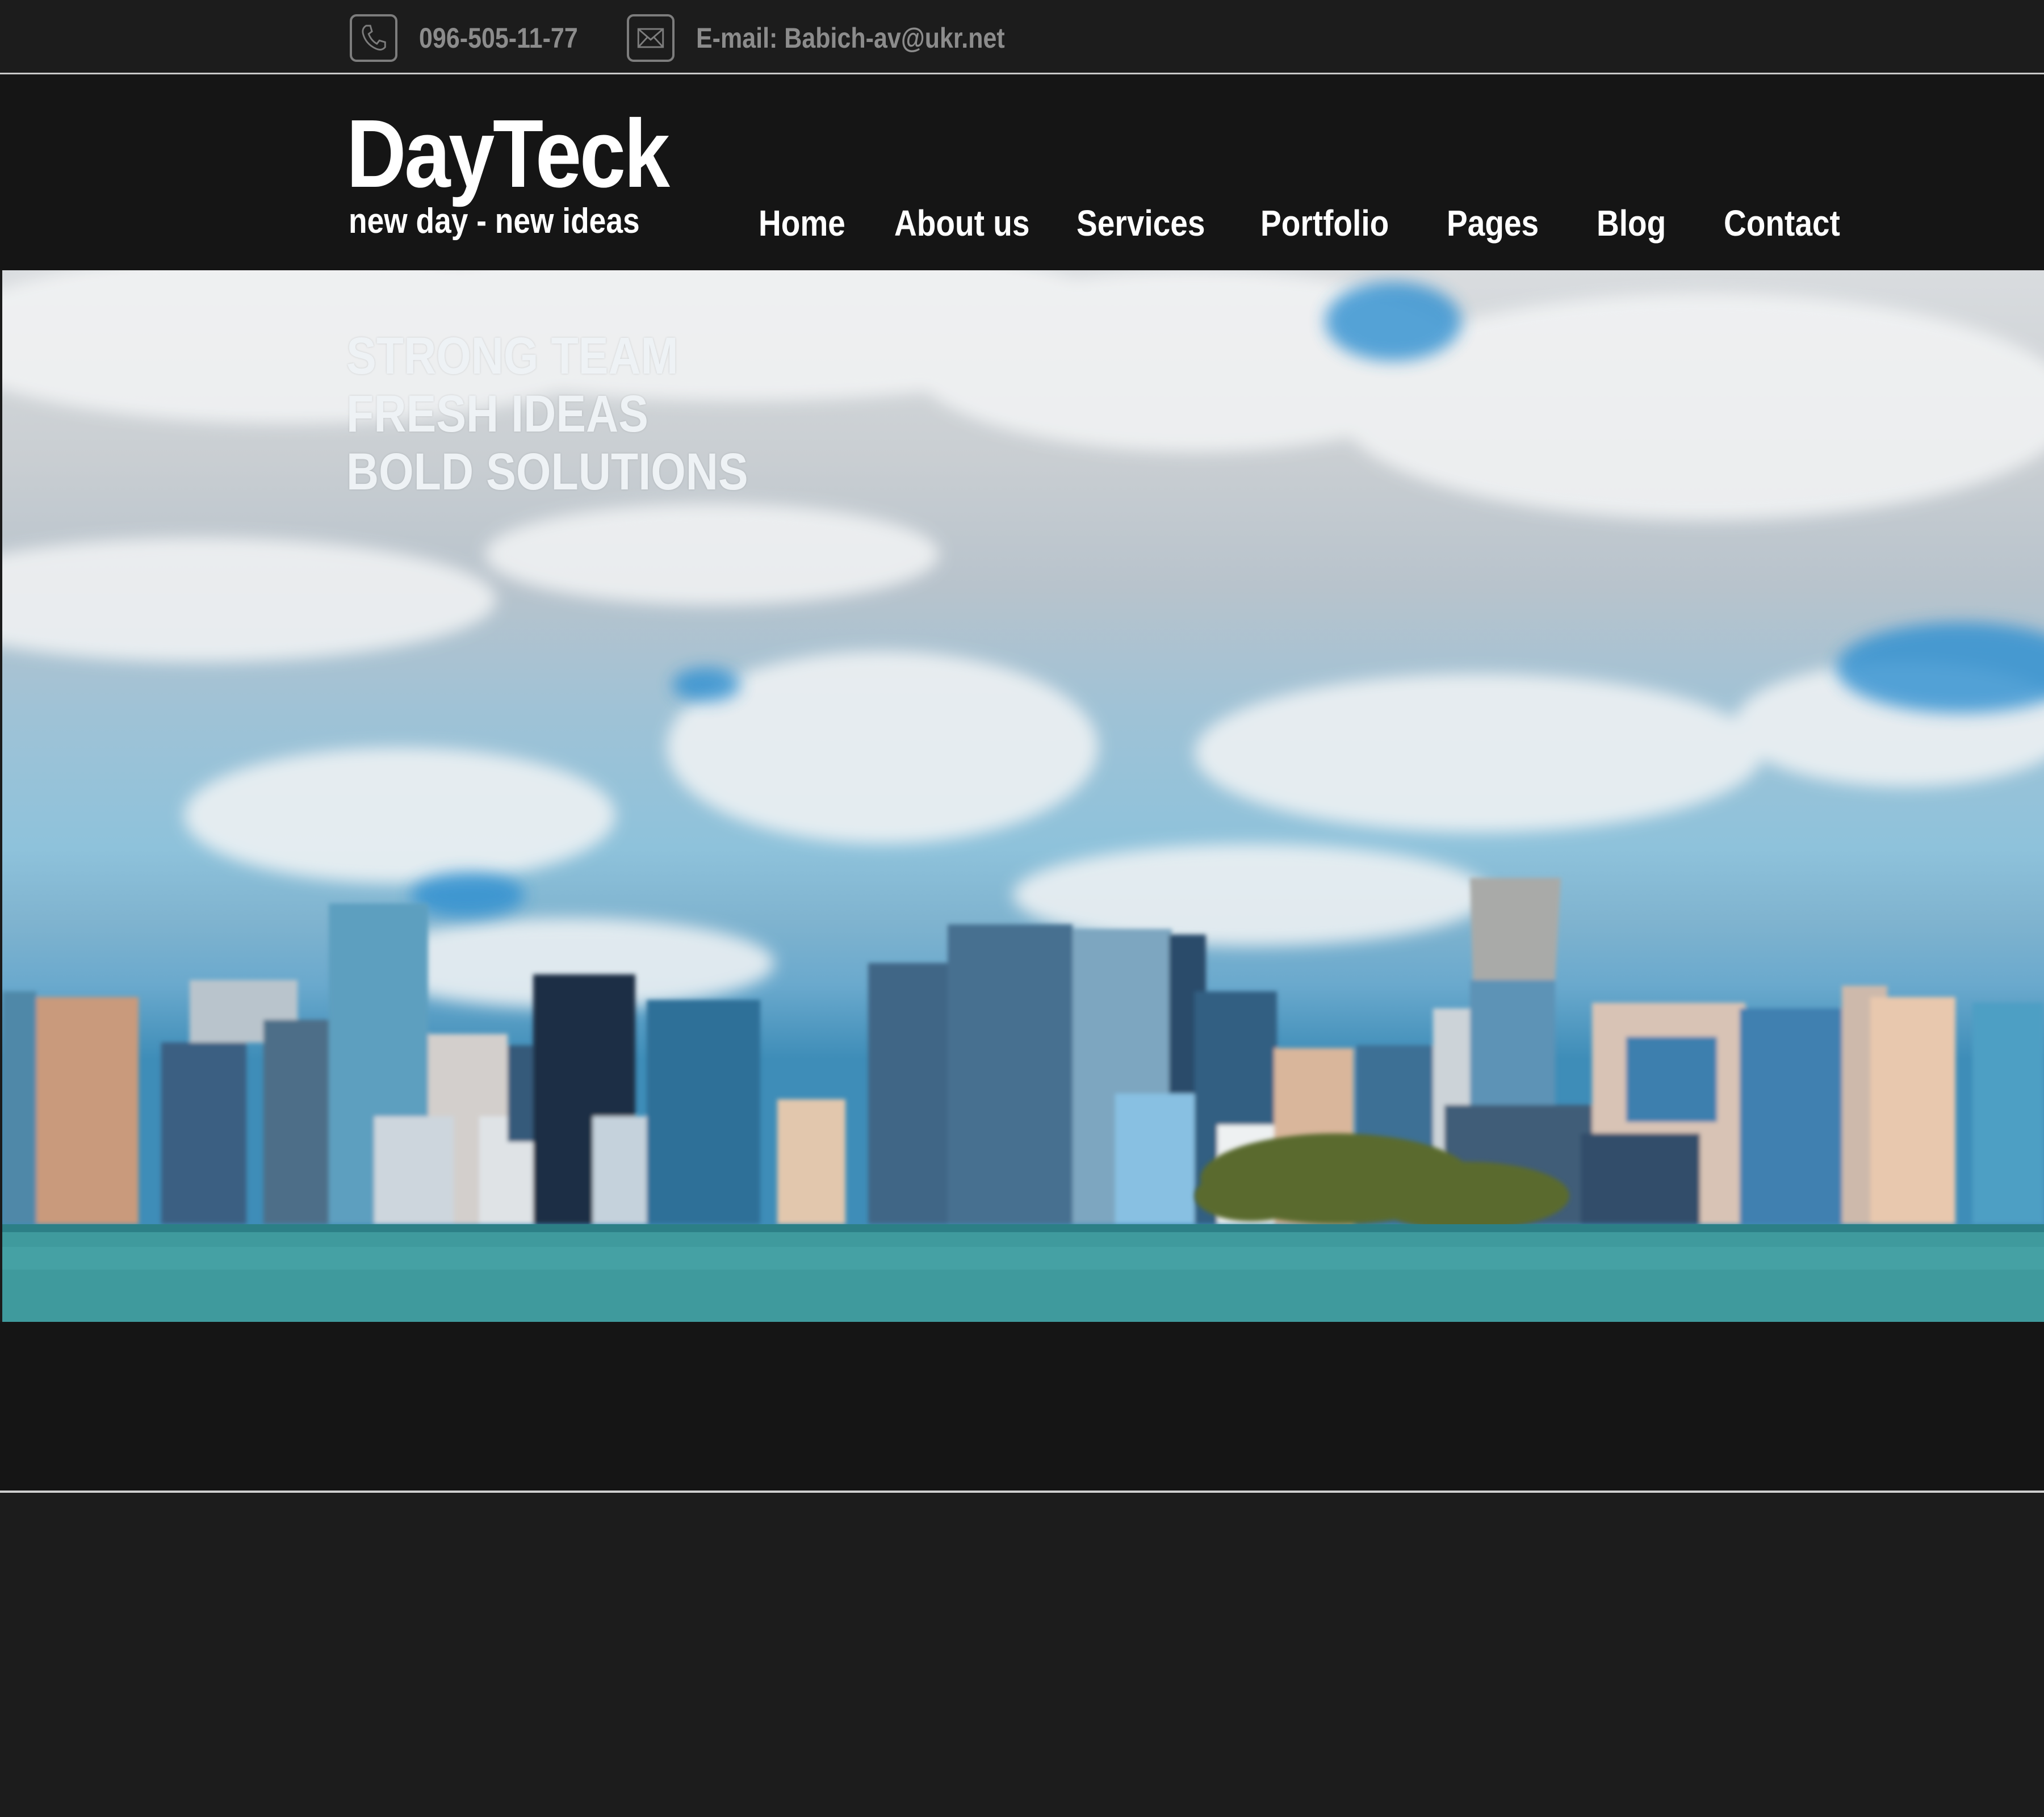 This screenshot has width=2044, height=1817. What do you see at coordinates (651, 38) in the screenshot?
I see `envelope-icon` at bounding box center [651, 38].